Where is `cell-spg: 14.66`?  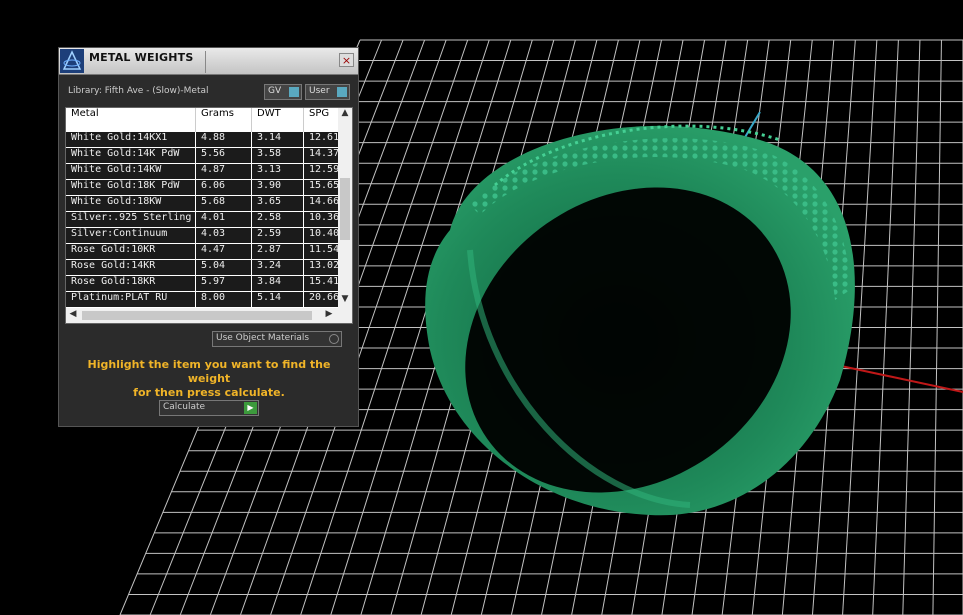
cell-spg: 14.66 is located at coordinates (323, 201).